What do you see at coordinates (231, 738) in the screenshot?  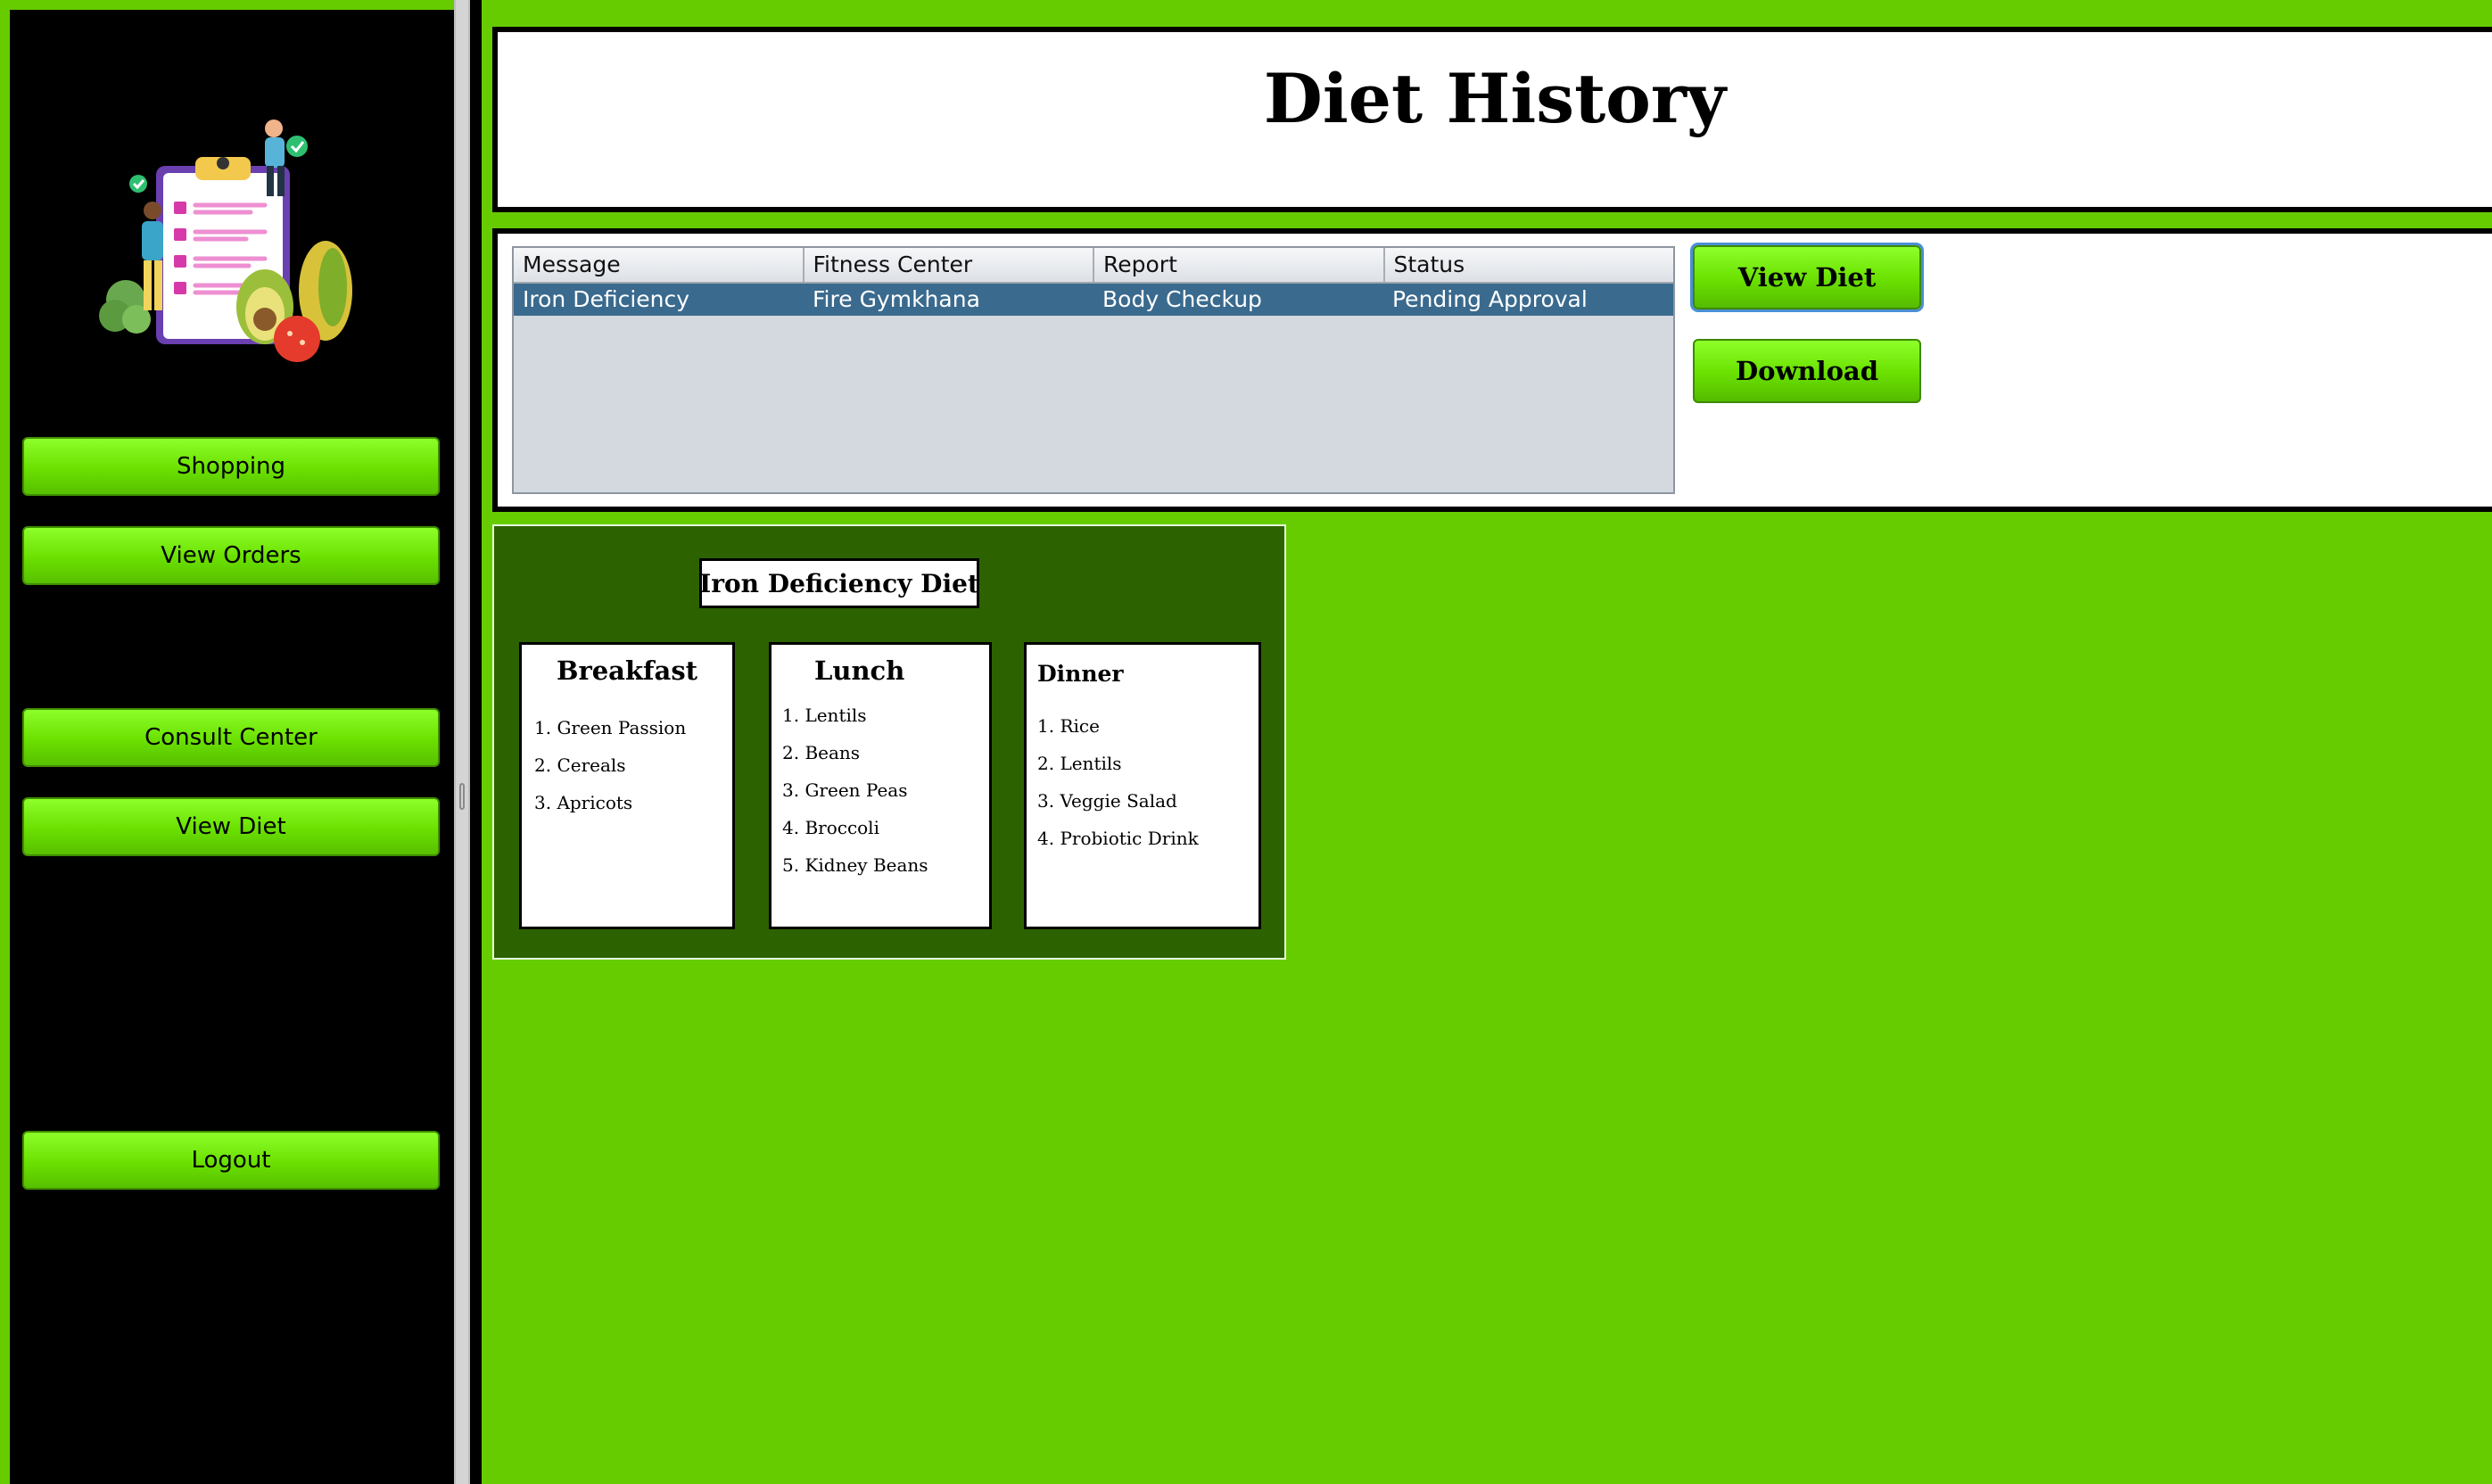 I see `consult-center-button: Consult Center` at bounding box center [231, 738].